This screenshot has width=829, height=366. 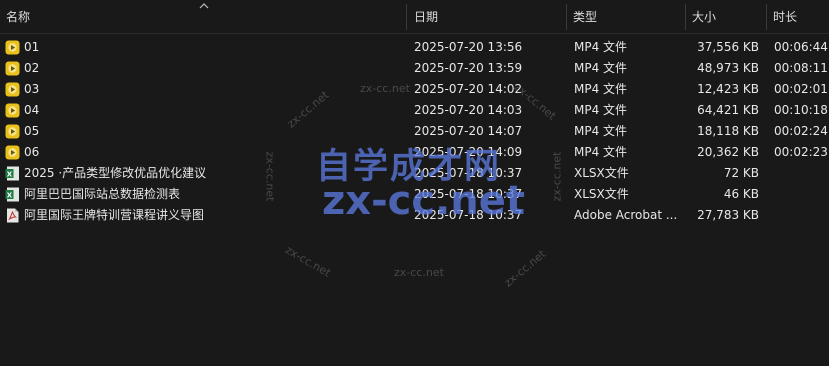 I want to click on file-size: 48,973 KB, so click(x=728, y=68).